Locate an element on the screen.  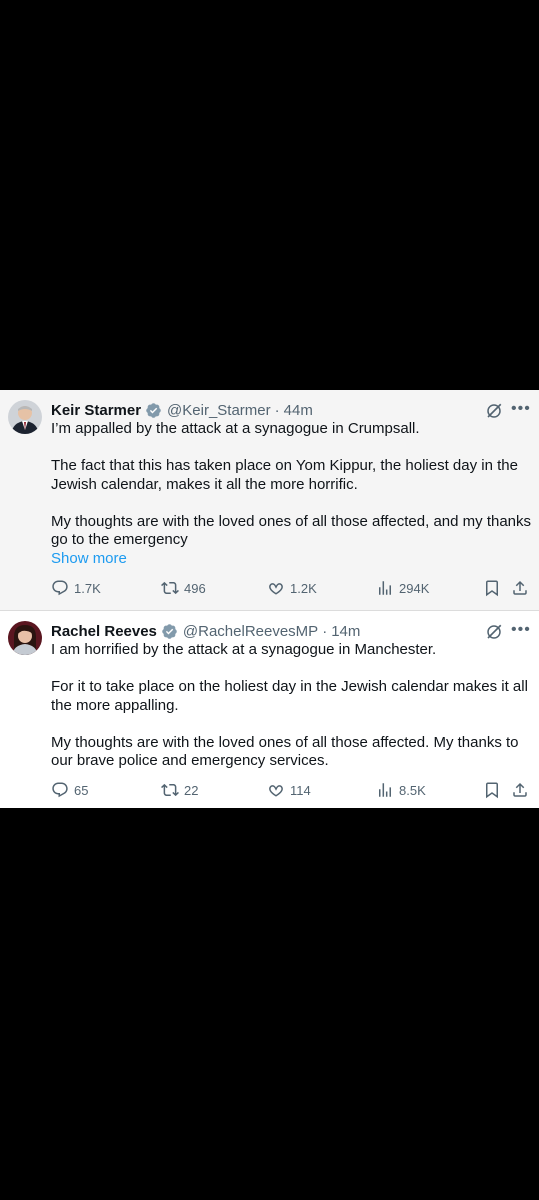
like-button: 1.2K is located at coordinates (292, 588).